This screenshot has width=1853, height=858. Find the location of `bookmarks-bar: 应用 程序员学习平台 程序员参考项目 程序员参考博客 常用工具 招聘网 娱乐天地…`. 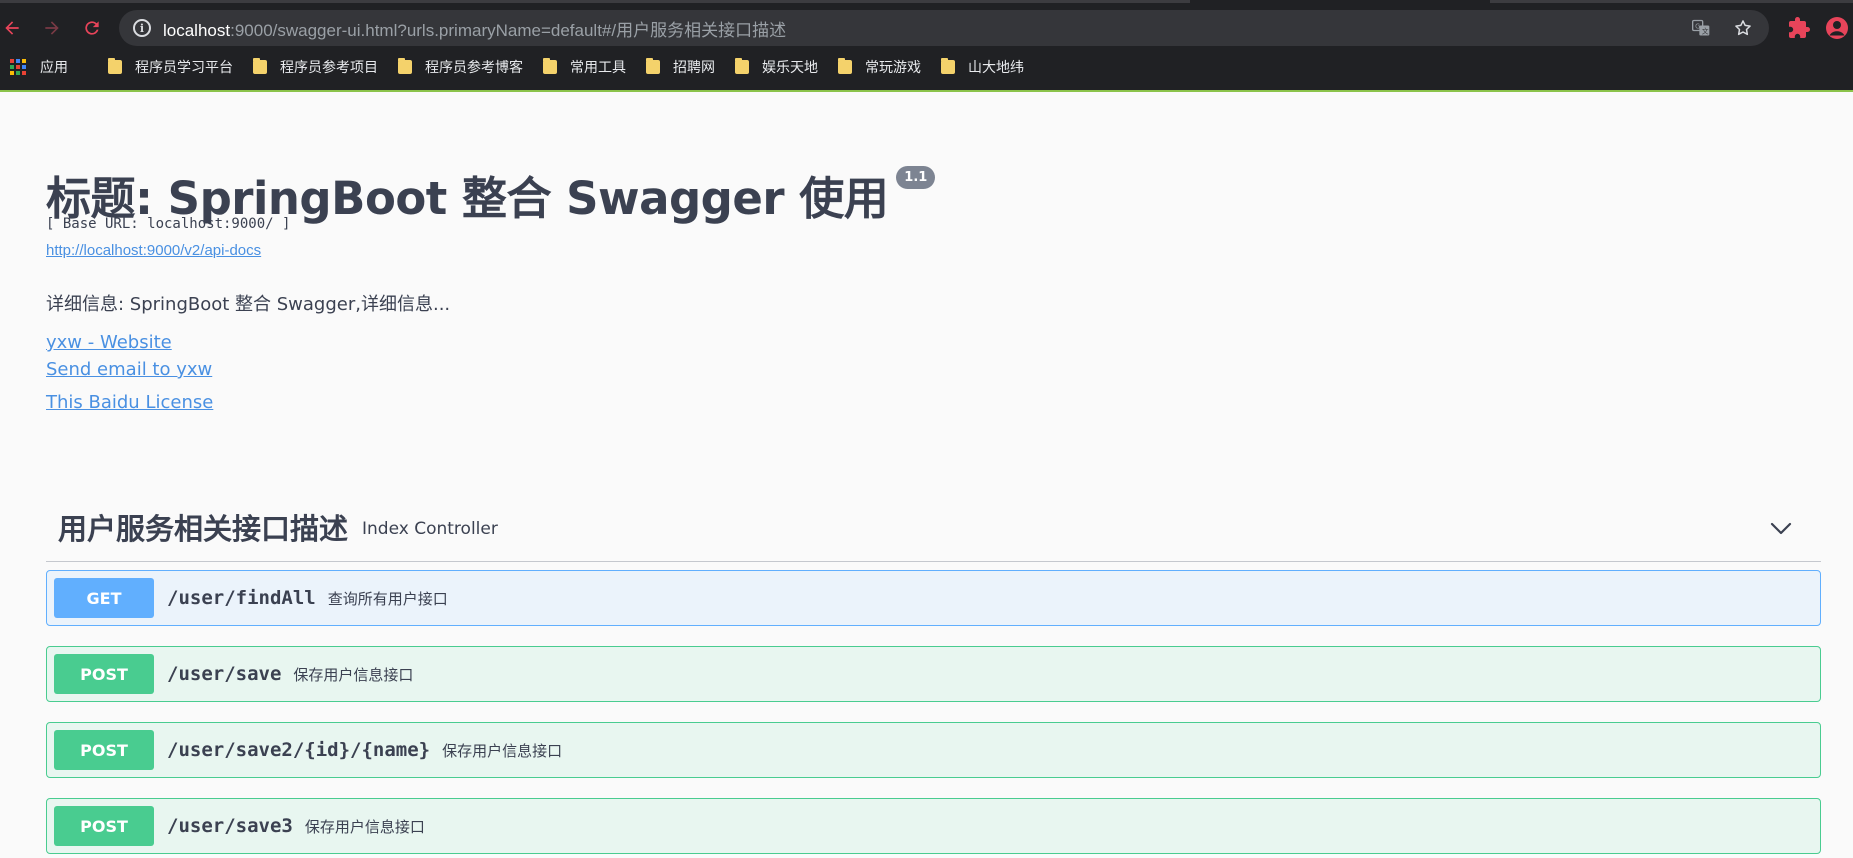

bookmarks-bar: 应用 程序员学习平台 程序员参考项目 程序员参考博客 常用工具 招聘网 娱乐天地… is located at coordinates (926, 67).